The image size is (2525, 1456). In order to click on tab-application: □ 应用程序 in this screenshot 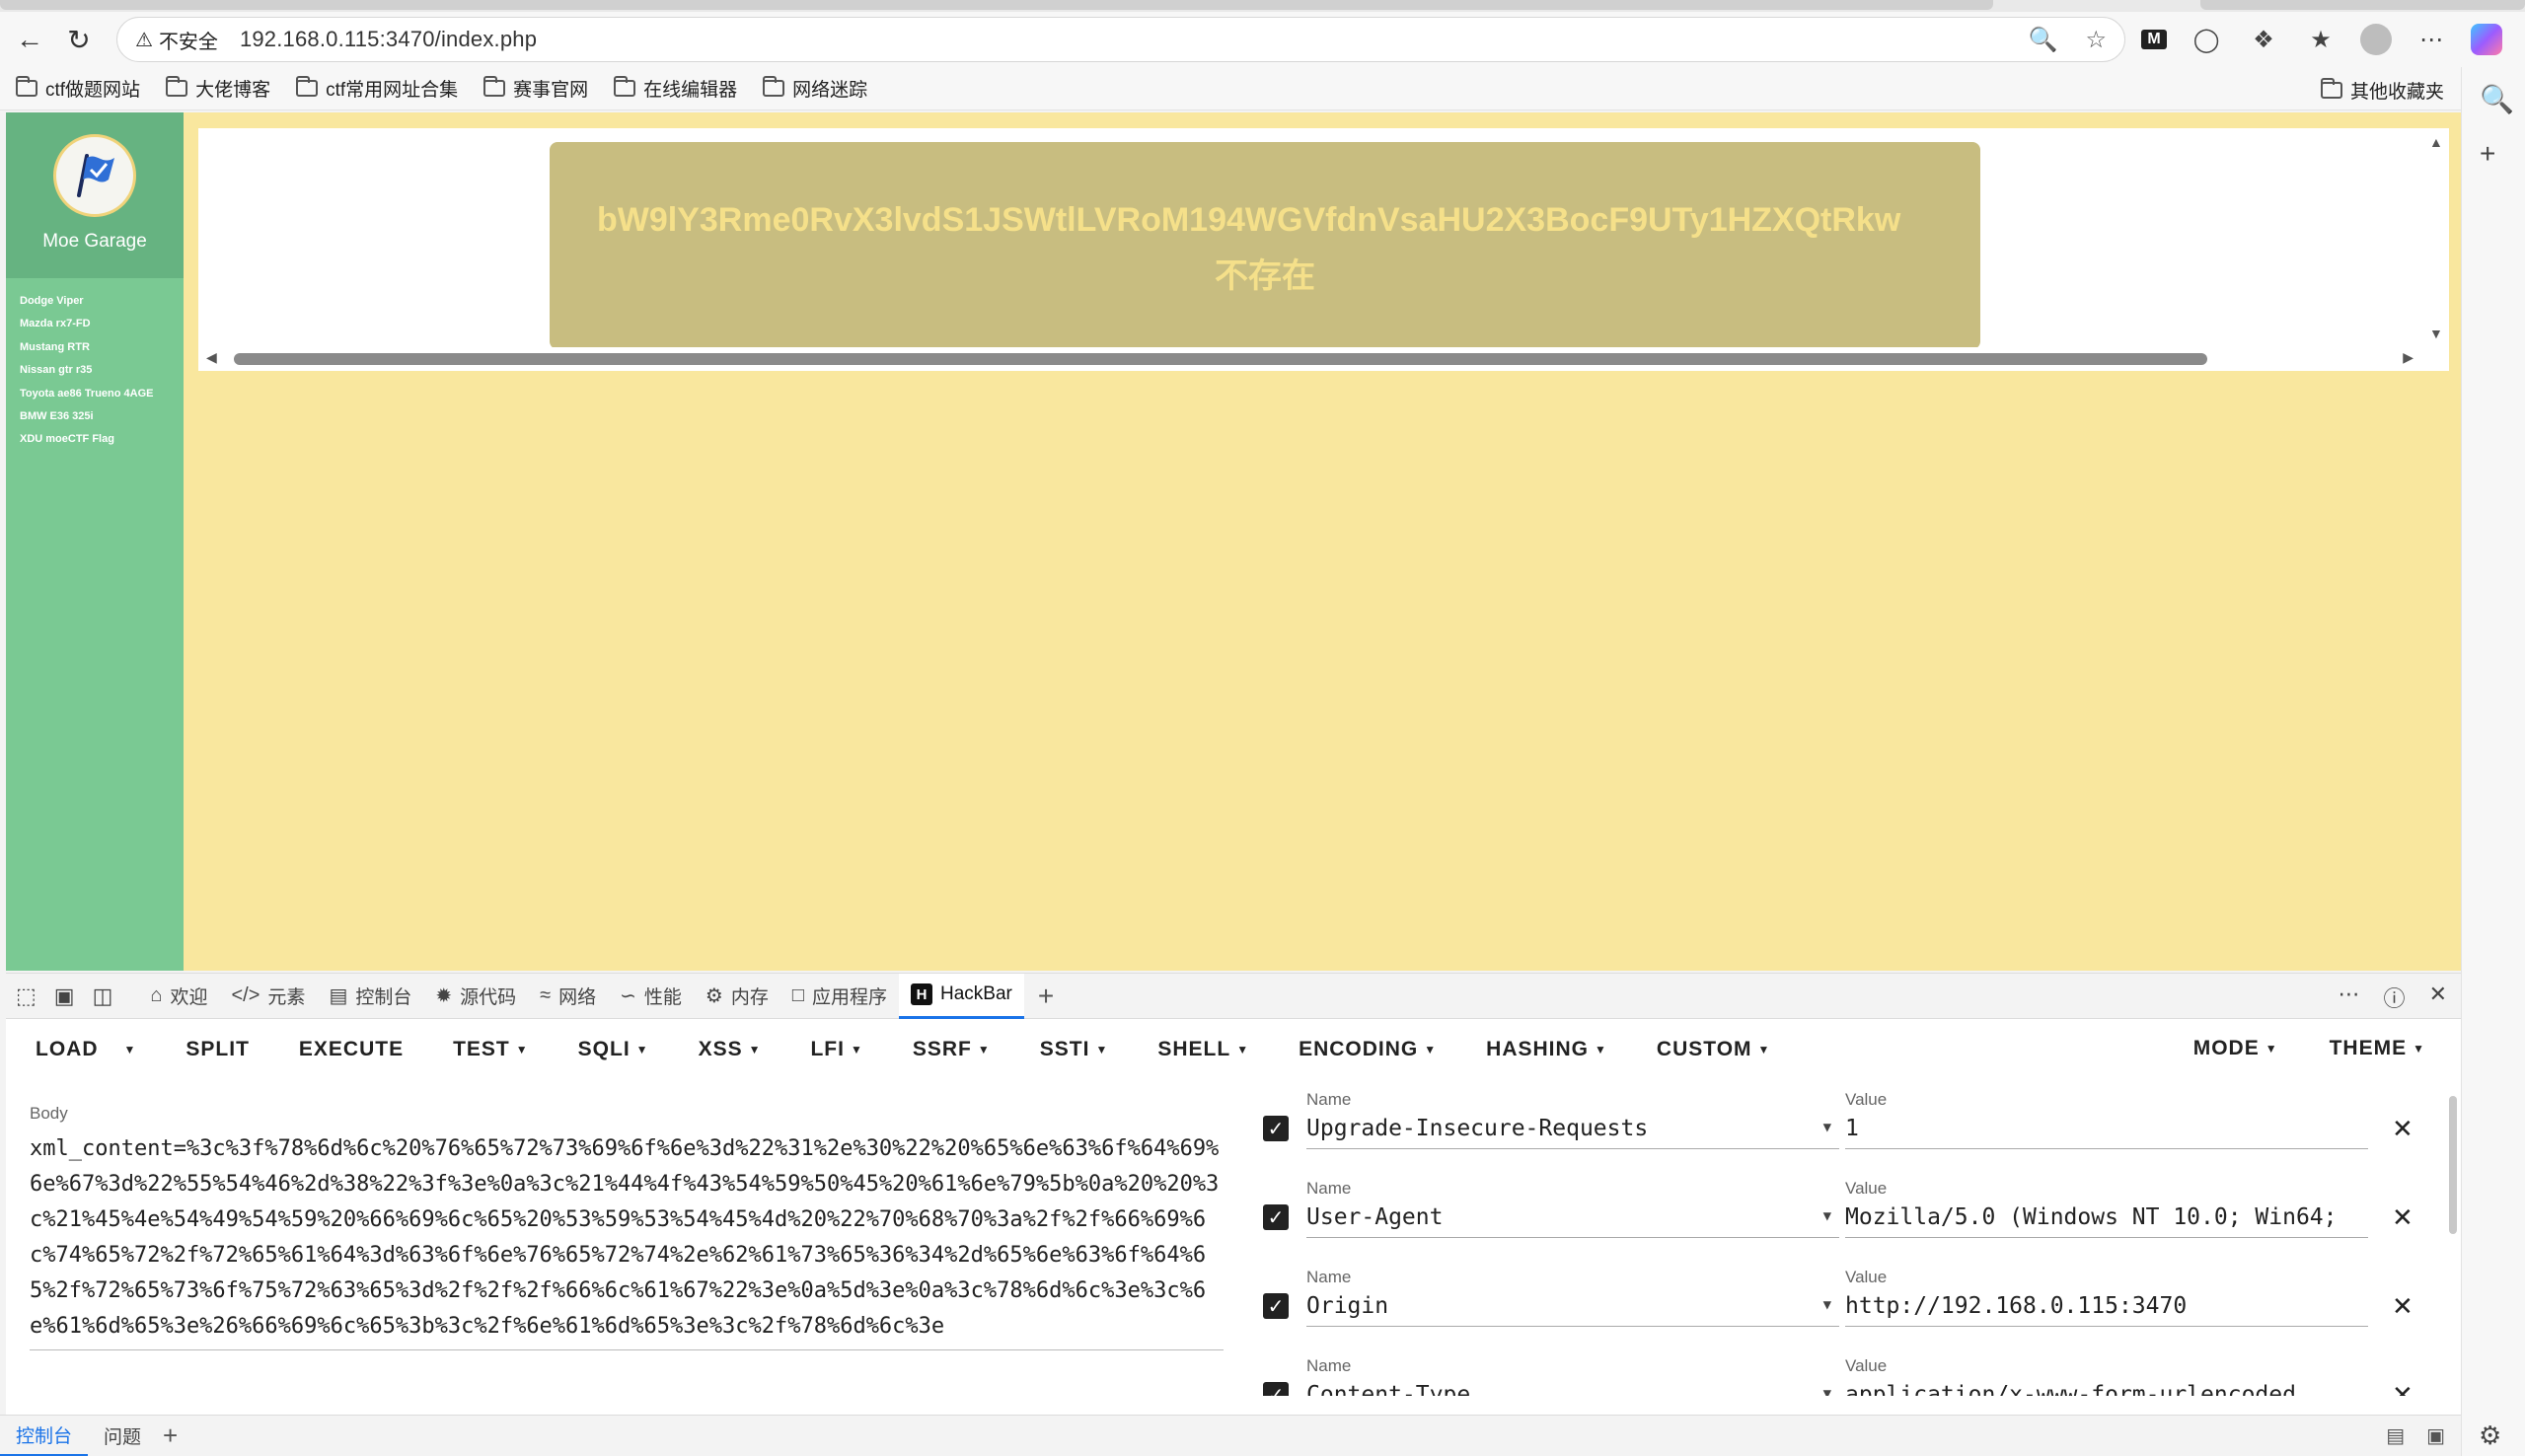, I will do `click(839, 996)`.